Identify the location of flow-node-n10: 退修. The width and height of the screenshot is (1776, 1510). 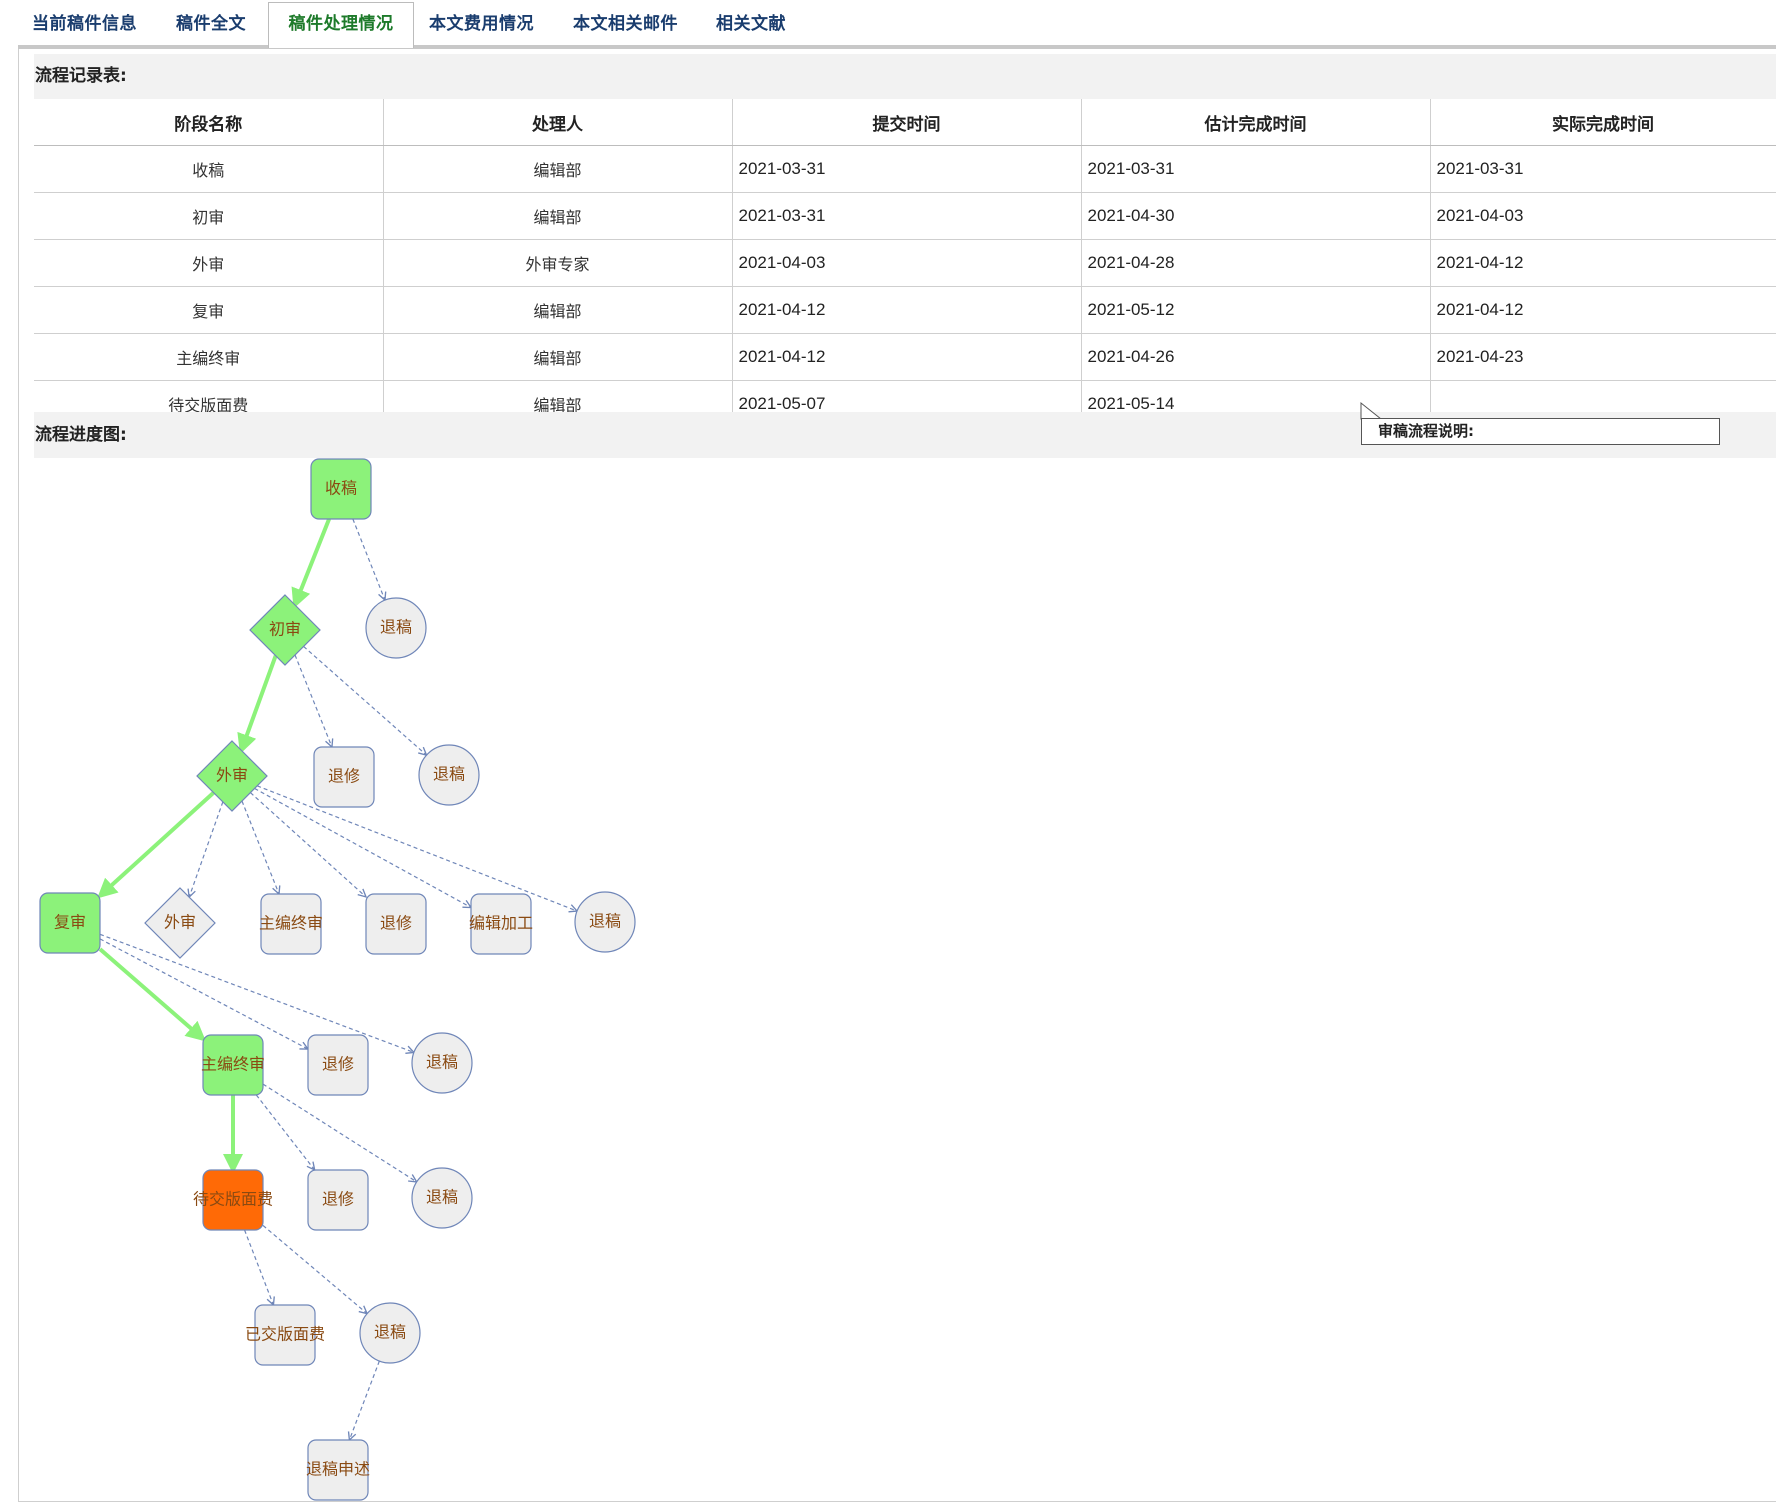
(396, 924).